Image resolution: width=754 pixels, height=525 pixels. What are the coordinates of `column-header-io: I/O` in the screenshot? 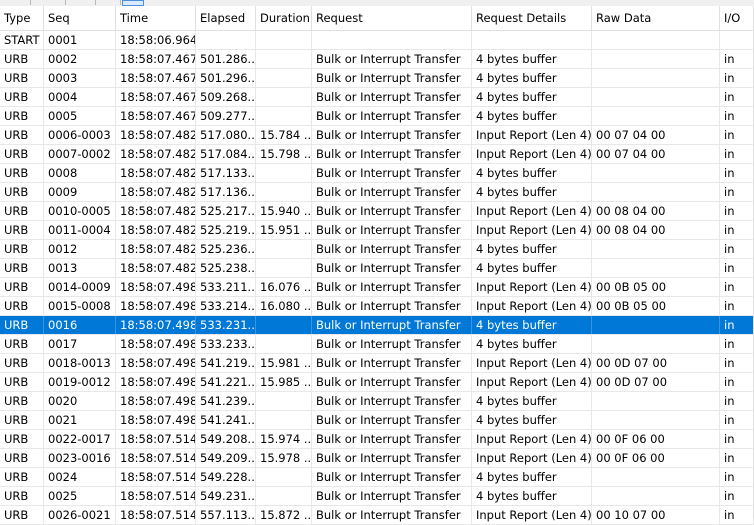 It's located at (737, 18).